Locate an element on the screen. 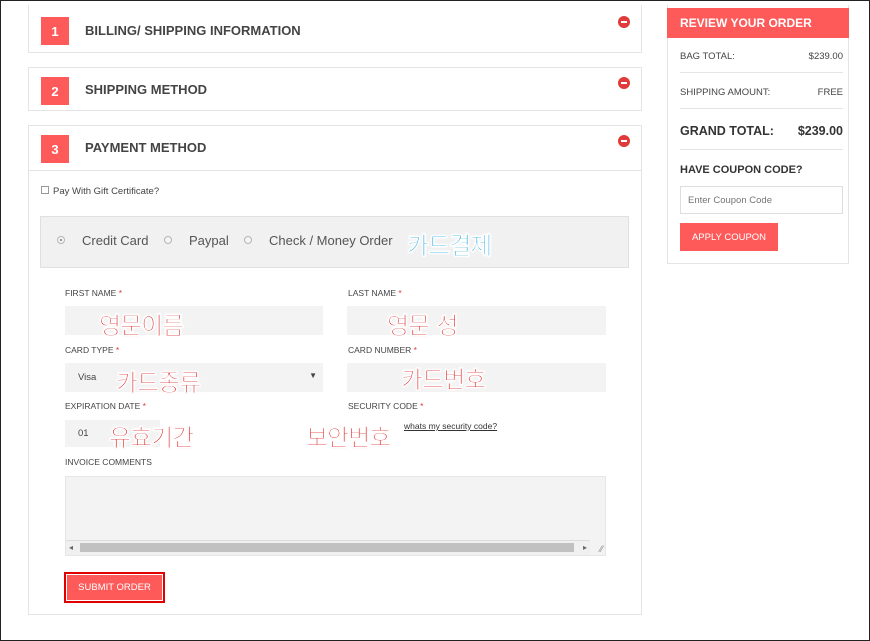 This screenshot has width=870, height=641. annotation-card-number: 카드번호 is located at coordinates (444, 380).